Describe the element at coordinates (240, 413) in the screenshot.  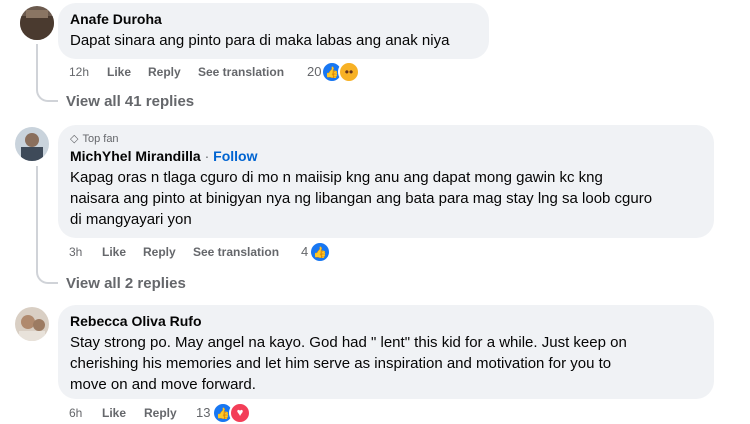
I see `love-icon: ♥` at that location.